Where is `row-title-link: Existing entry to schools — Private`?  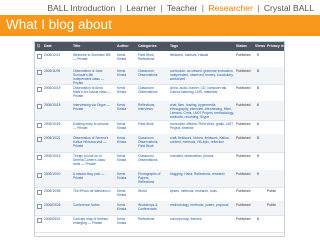 row-title-link: Existing entry to schools — Private is located at coordinates (92, 126).